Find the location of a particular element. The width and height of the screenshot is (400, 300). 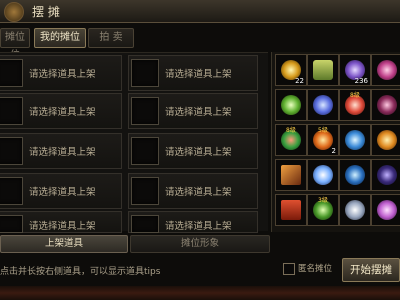

stall-emblem-icon is located at coordinates (14, 12).